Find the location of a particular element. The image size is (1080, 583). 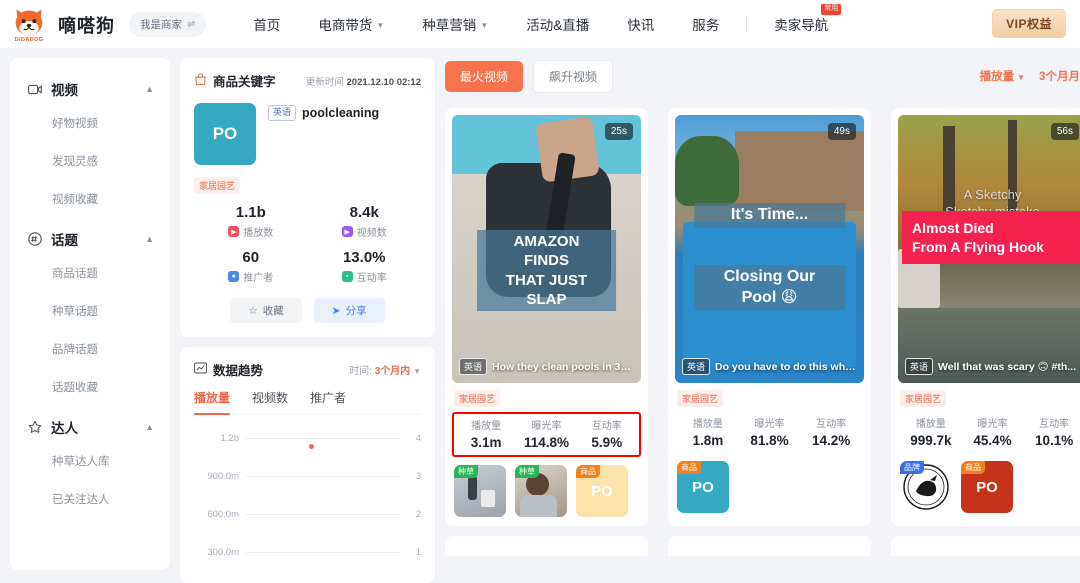

stat-label: 视频数 is located at coordinates (371, 233).